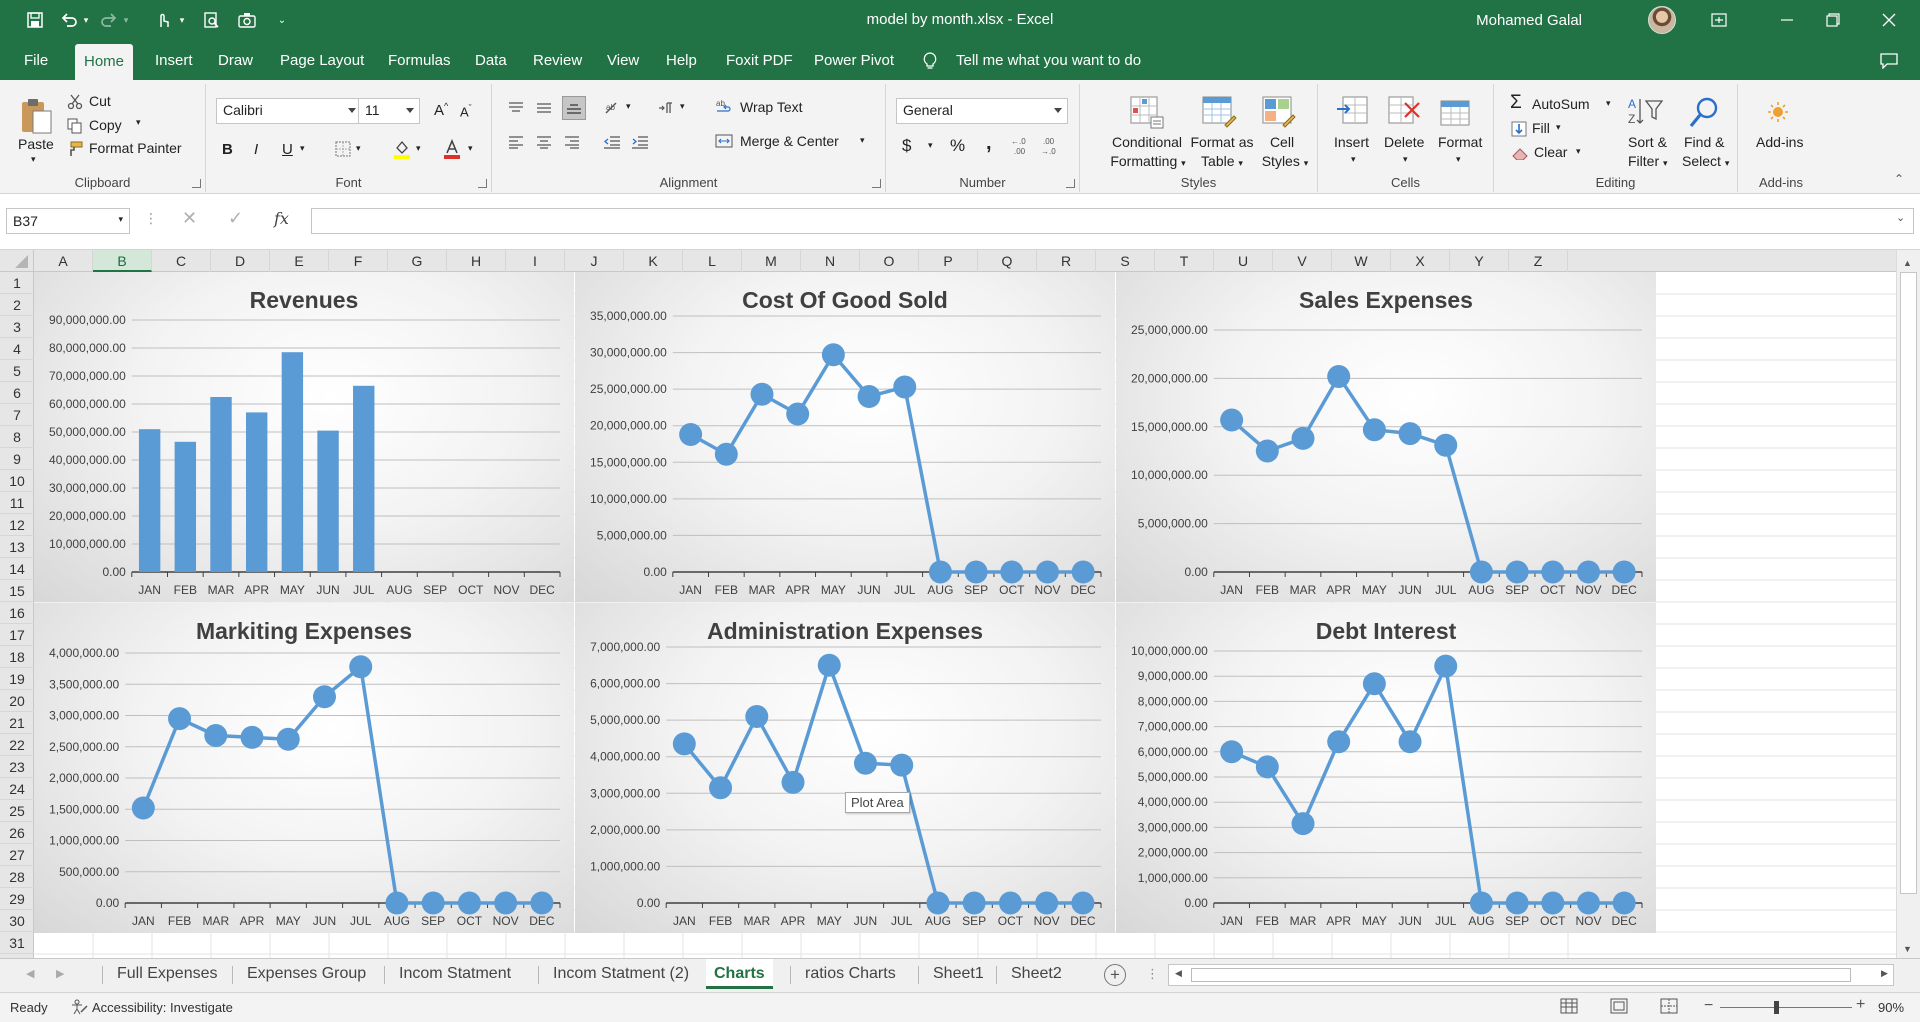 The image size is (1920, 1022). What do you see at coordinates (1889, 60) in the screenshot?
I see `comments-icon` at bounding box center [1889, 60].